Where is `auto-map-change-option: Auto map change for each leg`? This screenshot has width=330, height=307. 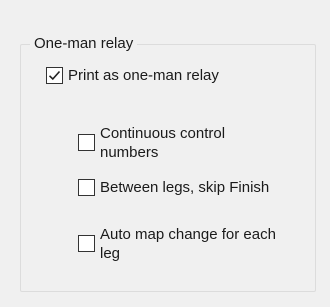 auto-map-change-option: Auto map change for each leg is located at coordinates (179, 244).